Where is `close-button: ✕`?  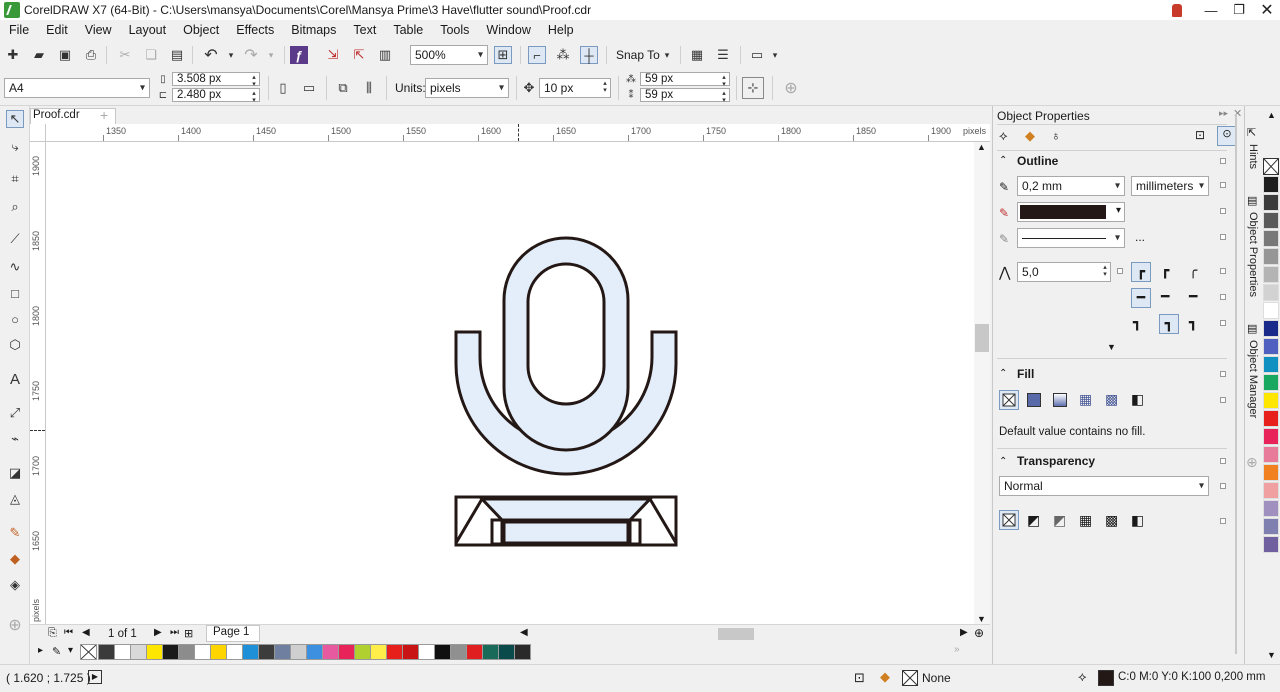
close-button: ✕ is located at coordinates (1266, 10).